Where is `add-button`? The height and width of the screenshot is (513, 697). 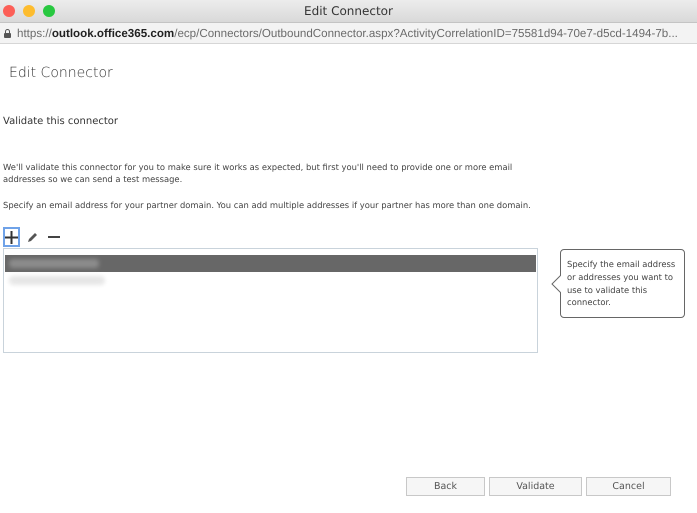 add-button is located at coordinates (11, 237).